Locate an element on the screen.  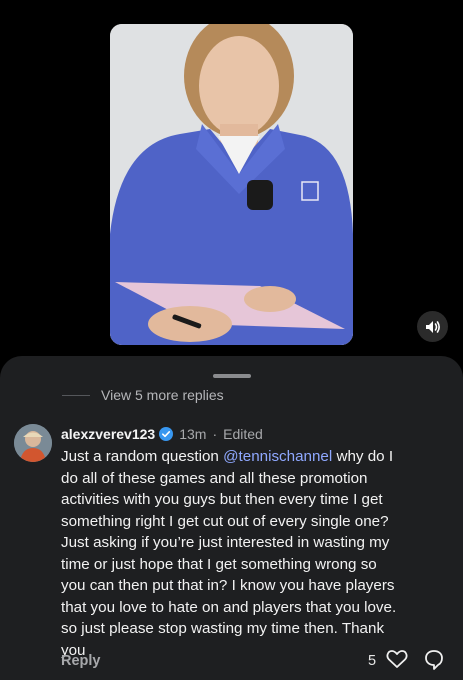
heart-icon is located at coordinates (397, 659).